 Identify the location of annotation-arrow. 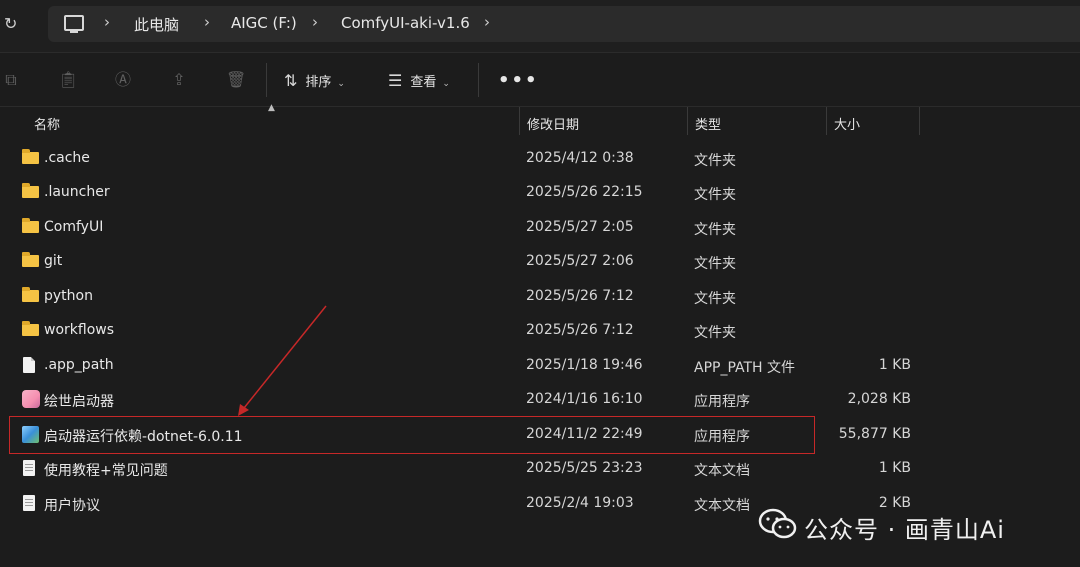
(282, 360).